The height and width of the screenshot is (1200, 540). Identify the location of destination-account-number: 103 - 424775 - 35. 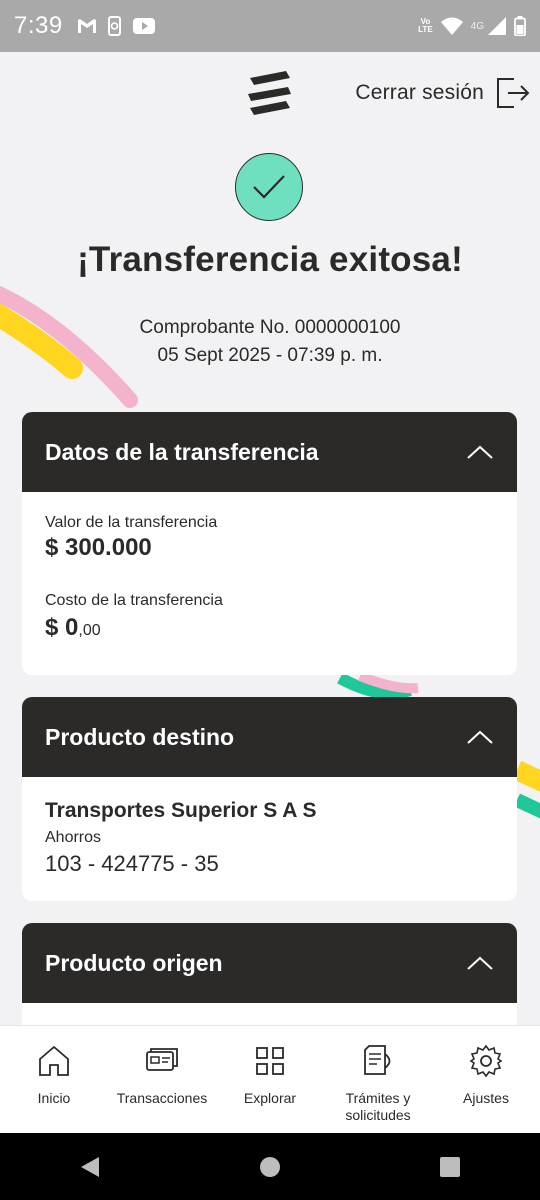
(132, 863).